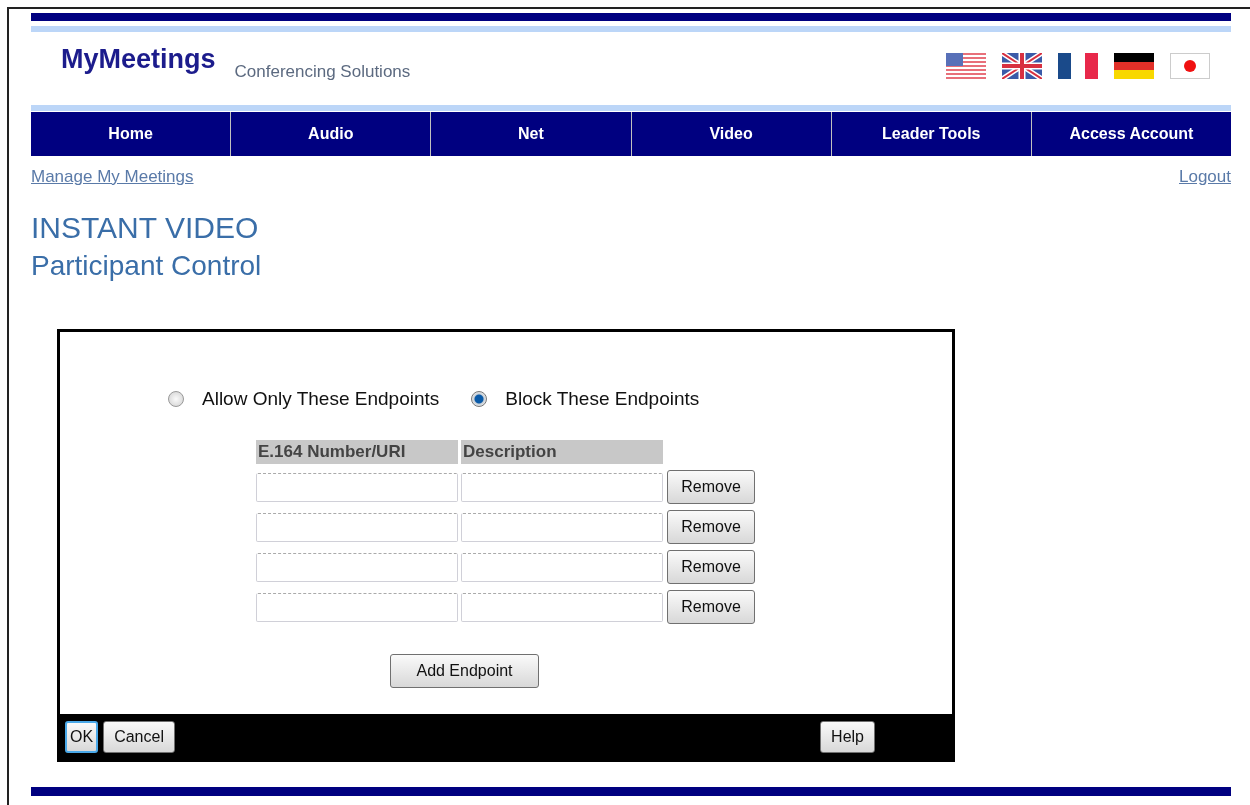 The image size is (1250, 805). What do you see at coordinates (138, 59) in the screenshot?
I see `site-logo: MyMeetings` at bounding box center [138, 59].